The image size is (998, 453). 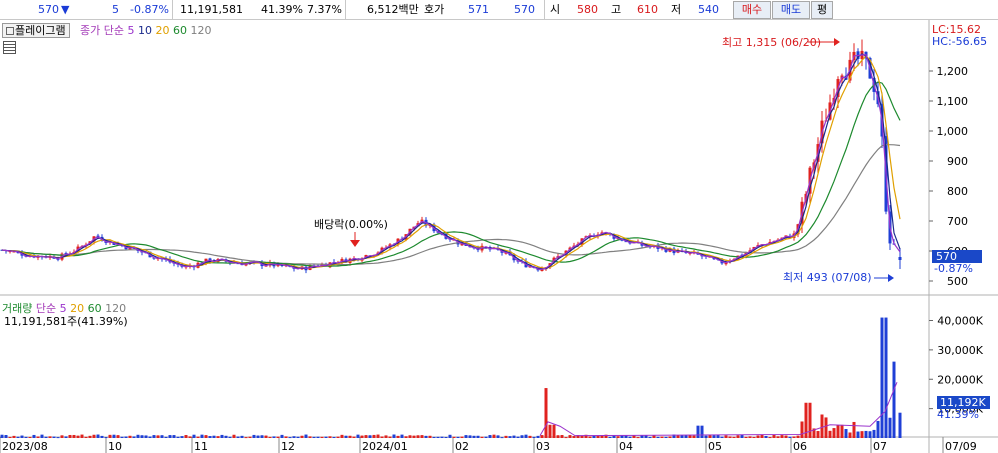 I want to click on price-tick-label: 500, so click(x=957, y=281).